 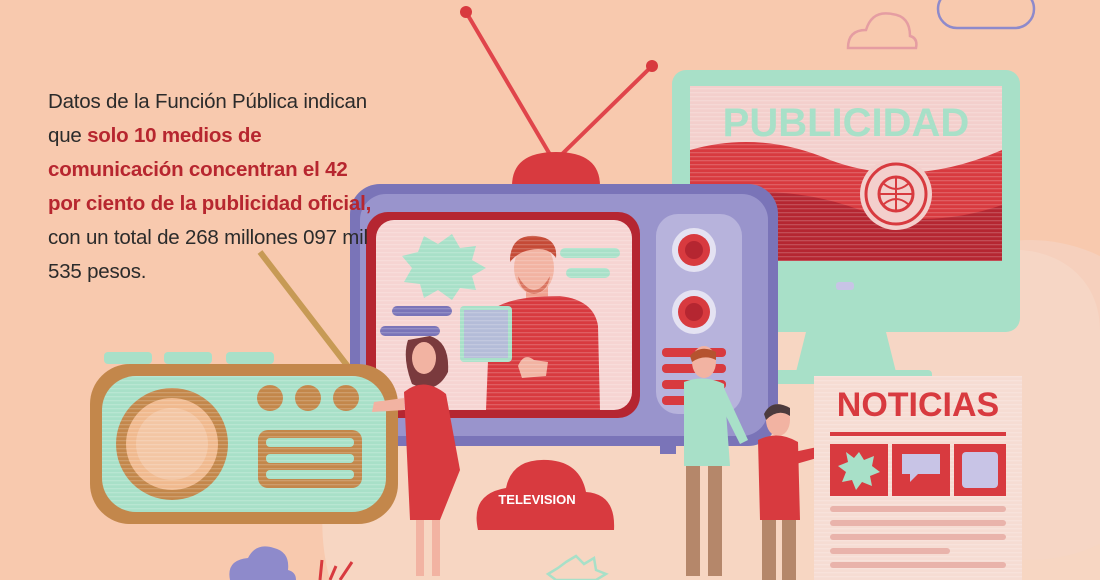 What do you see at coordinates (918, 478) in the screenshot?
I see `newspaper: NOTICIAS` at bounding box center [918, 478].